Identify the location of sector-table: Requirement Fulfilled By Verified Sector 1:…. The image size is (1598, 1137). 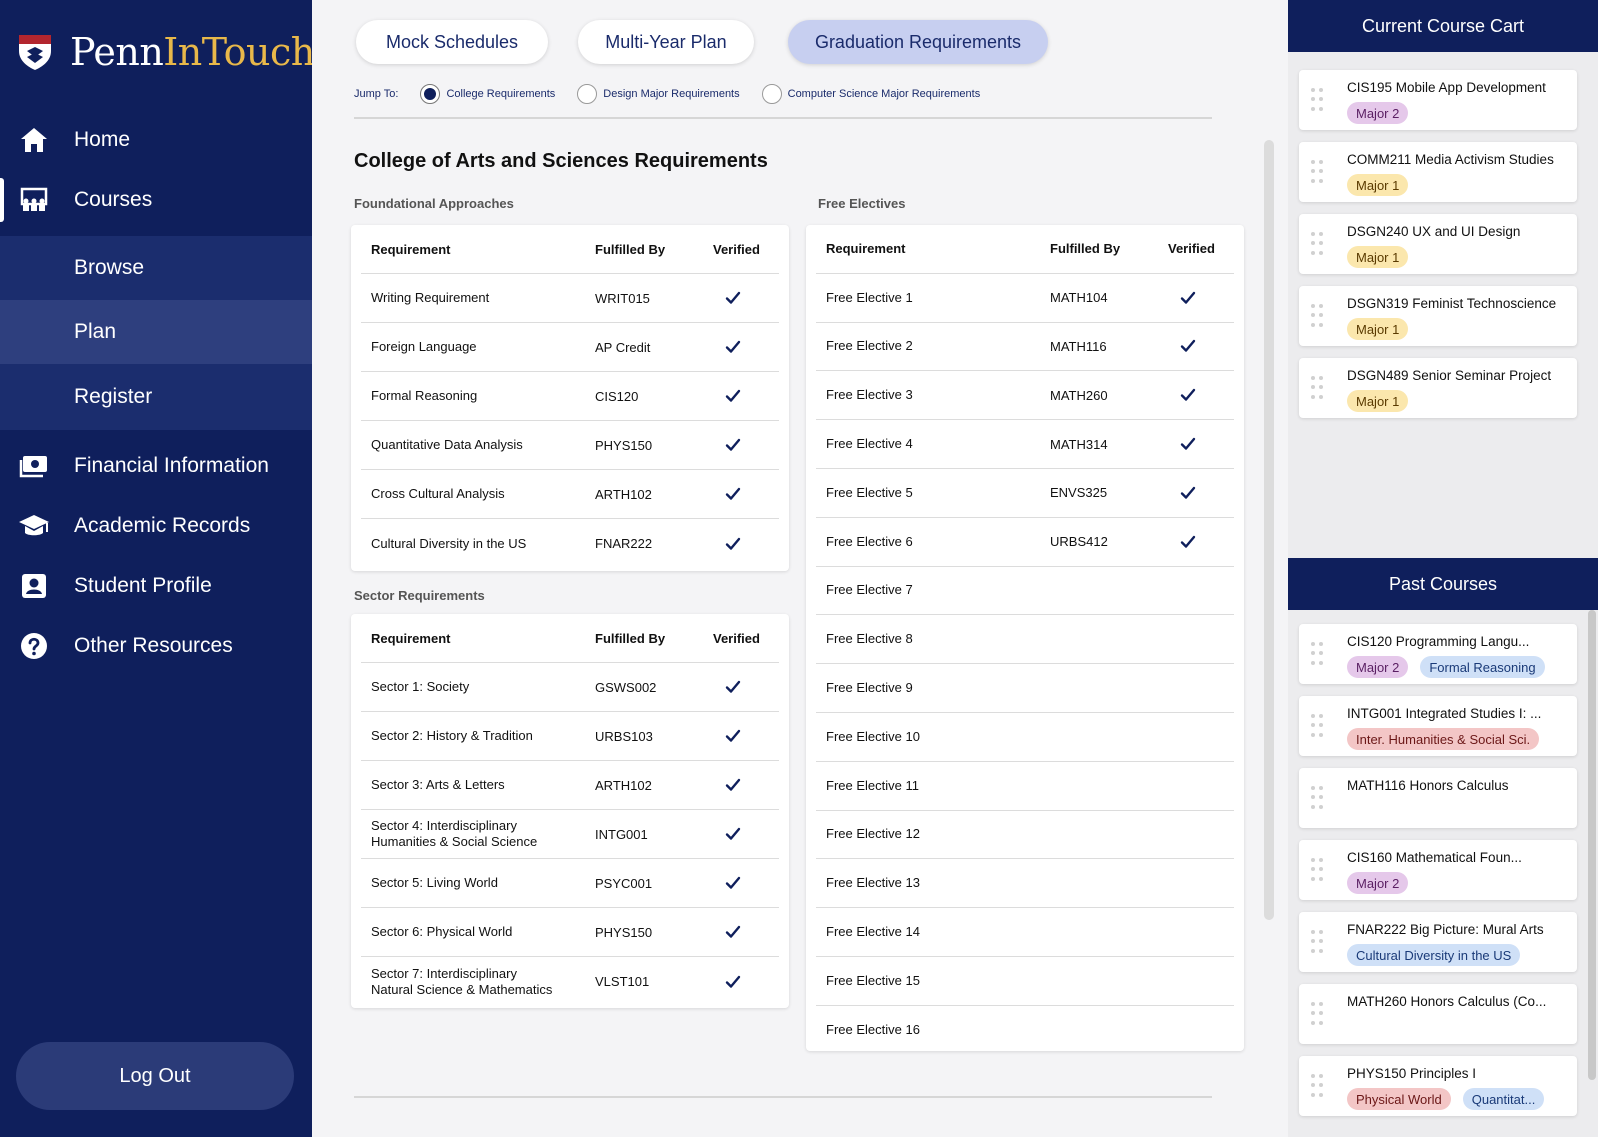
(570, 811).